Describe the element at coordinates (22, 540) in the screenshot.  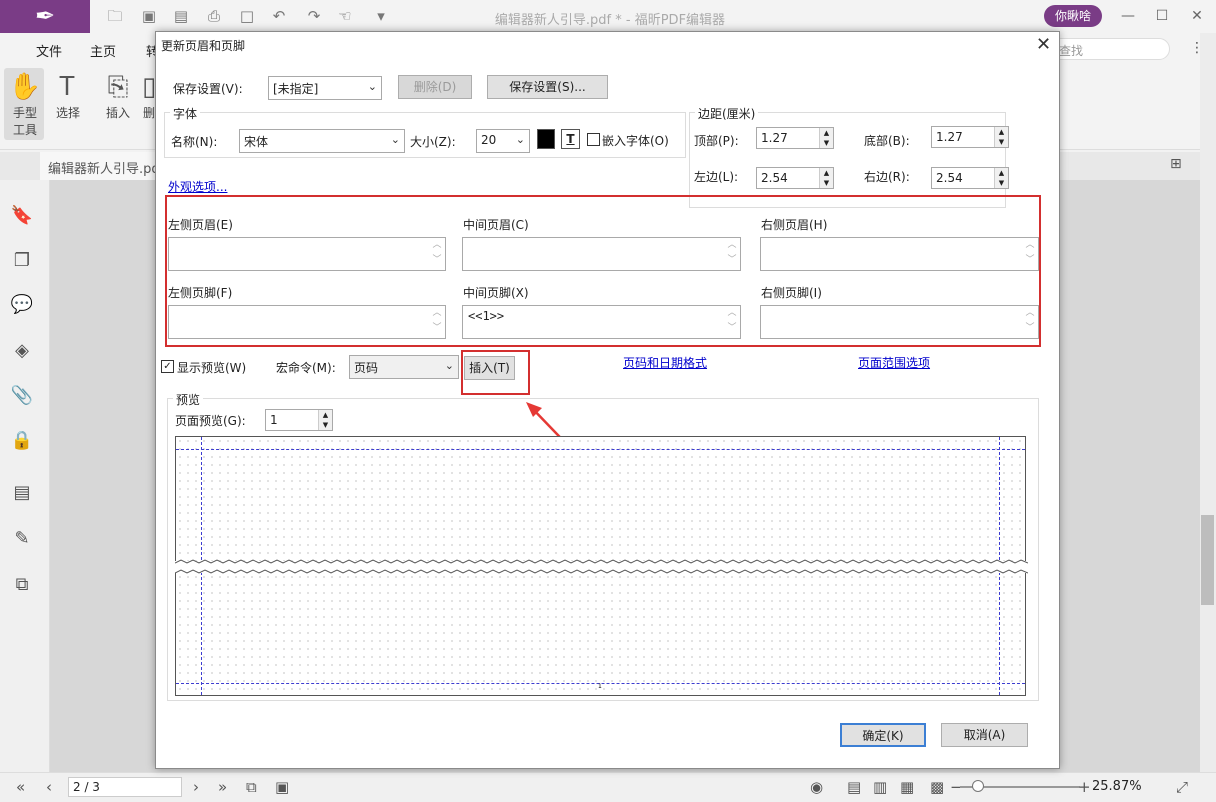
I see `signature-icon: ✎` at that location.